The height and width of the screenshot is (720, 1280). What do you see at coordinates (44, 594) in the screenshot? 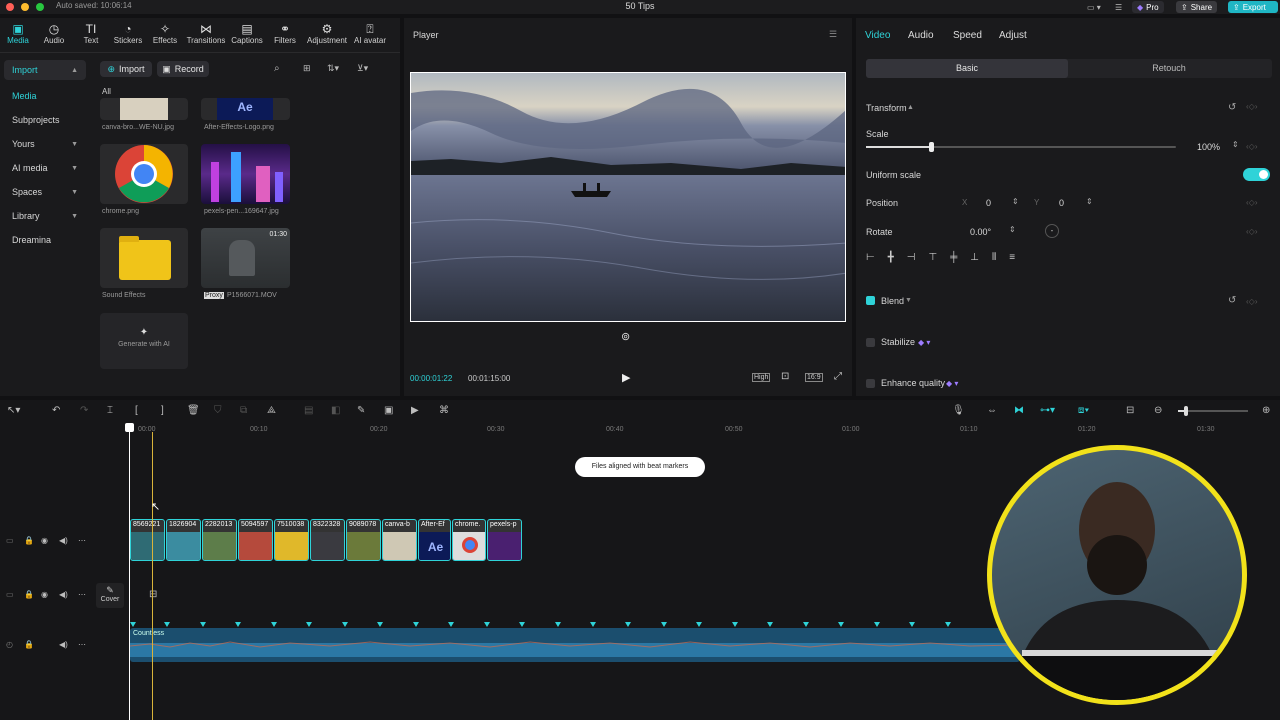
I see `eye-icon: ◉` at bounding box center [44, 594].